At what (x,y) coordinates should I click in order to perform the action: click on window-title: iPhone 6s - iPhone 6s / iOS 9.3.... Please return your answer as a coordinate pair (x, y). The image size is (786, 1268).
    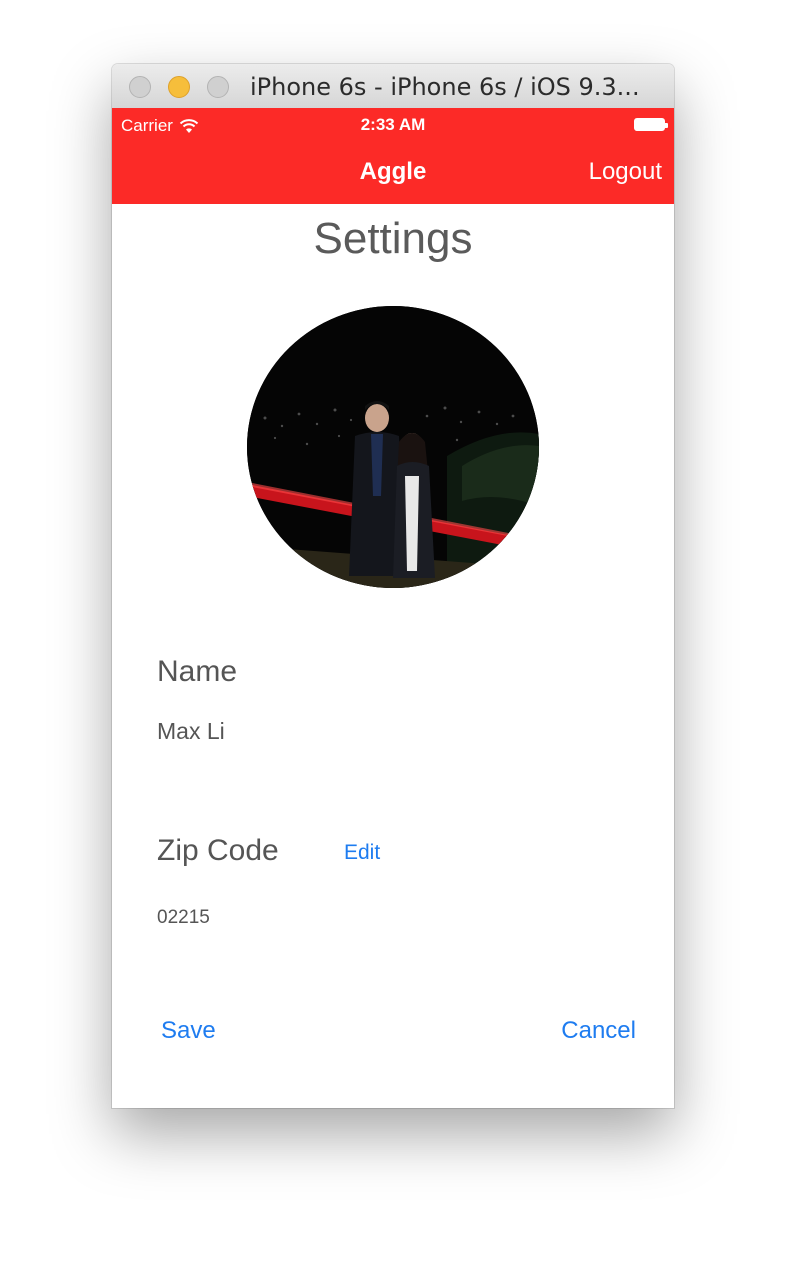
    Looking at the image, I should click on (445, 87).